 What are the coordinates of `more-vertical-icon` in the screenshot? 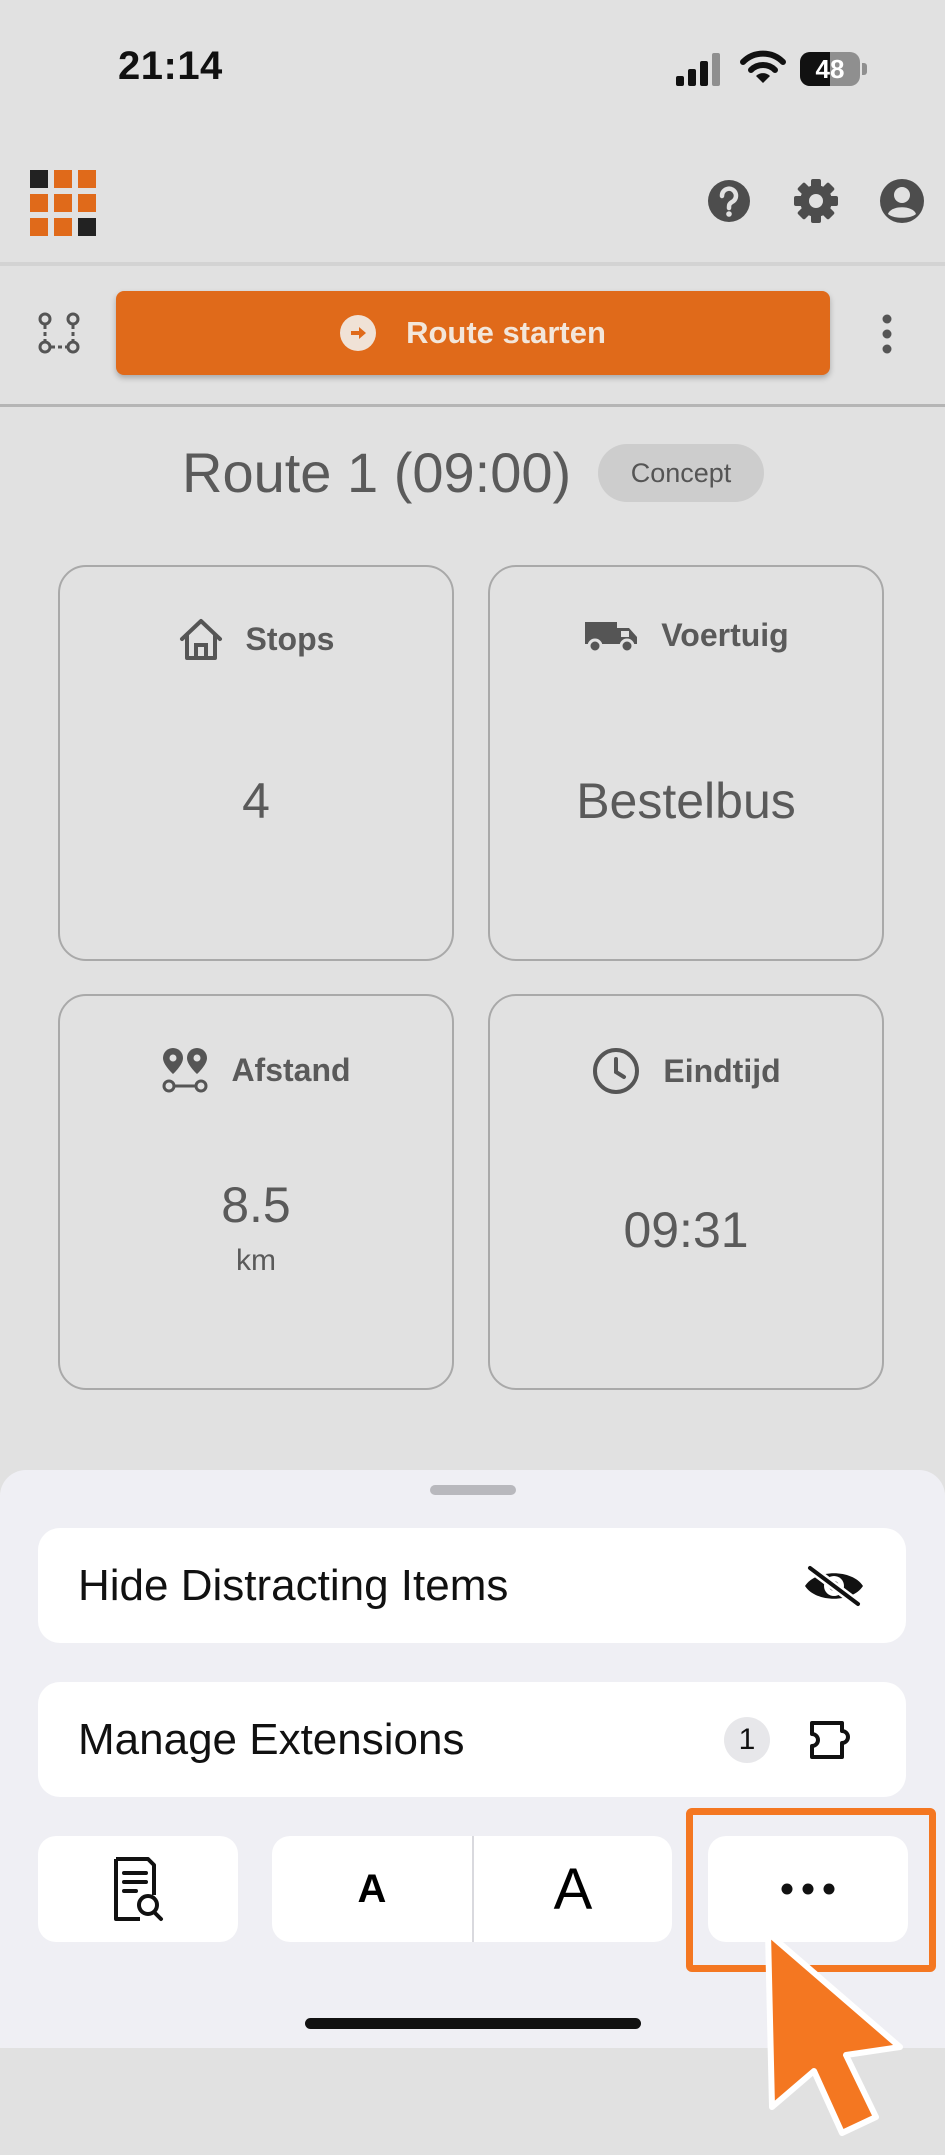 It's located at (887, 334).